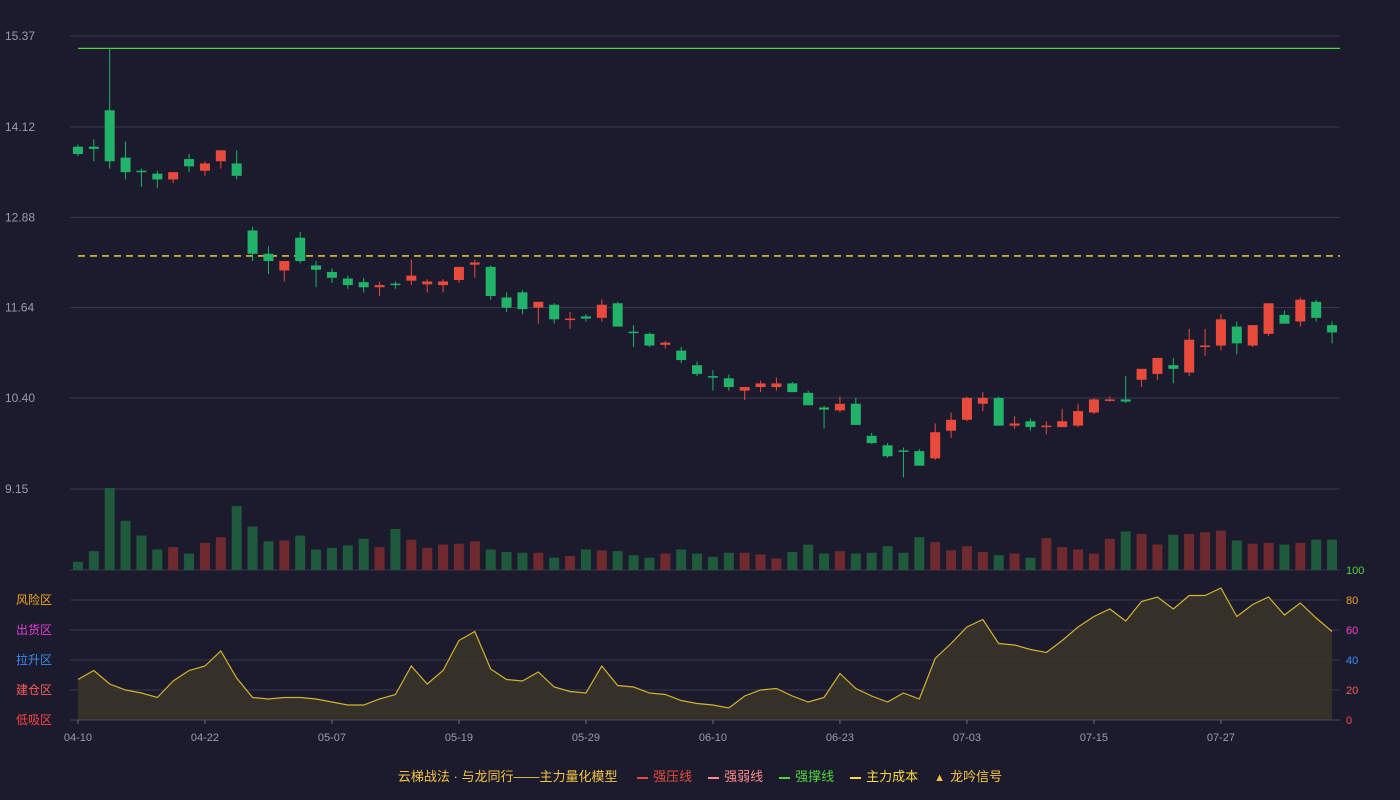 The height and width of the screenshot is (800, 1400). Describe the element at coordinates (705, 654) in the screenshot. I see `indicator-area` at that location.